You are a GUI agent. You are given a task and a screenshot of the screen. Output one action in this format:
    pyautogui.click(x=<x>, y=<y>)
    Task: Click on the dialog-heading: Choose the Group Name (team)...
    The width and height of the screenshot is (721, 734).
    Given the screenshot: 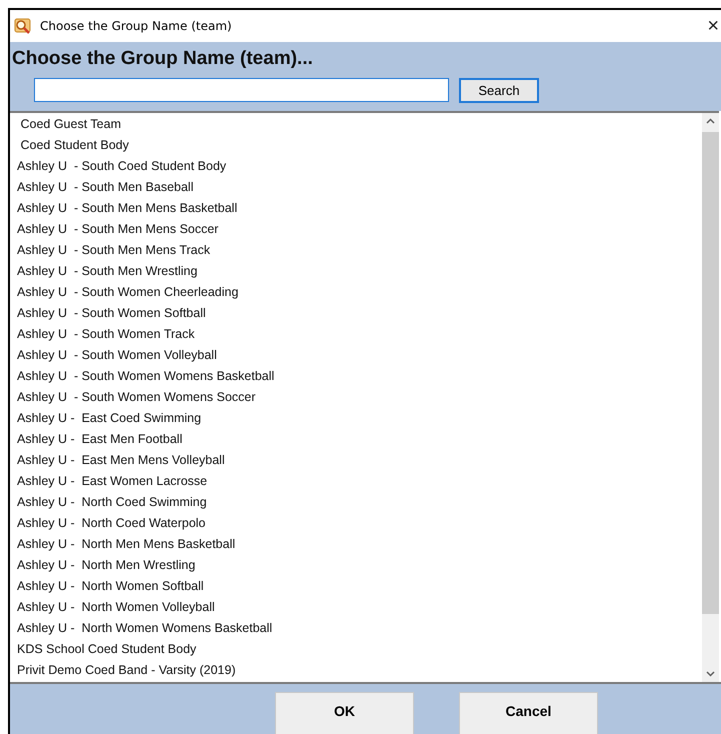 What is the action you would take?
    pyautogui.click(x=163, y=59)
    